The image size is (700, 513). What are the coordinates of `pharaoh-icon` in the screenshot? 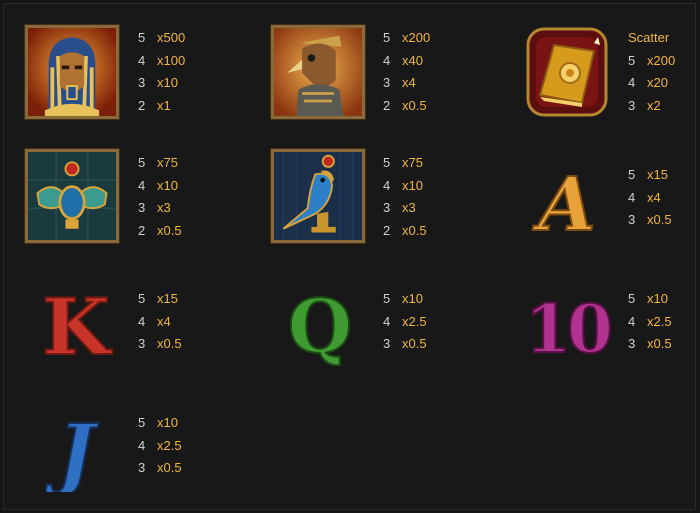 It's located at (72, 72).